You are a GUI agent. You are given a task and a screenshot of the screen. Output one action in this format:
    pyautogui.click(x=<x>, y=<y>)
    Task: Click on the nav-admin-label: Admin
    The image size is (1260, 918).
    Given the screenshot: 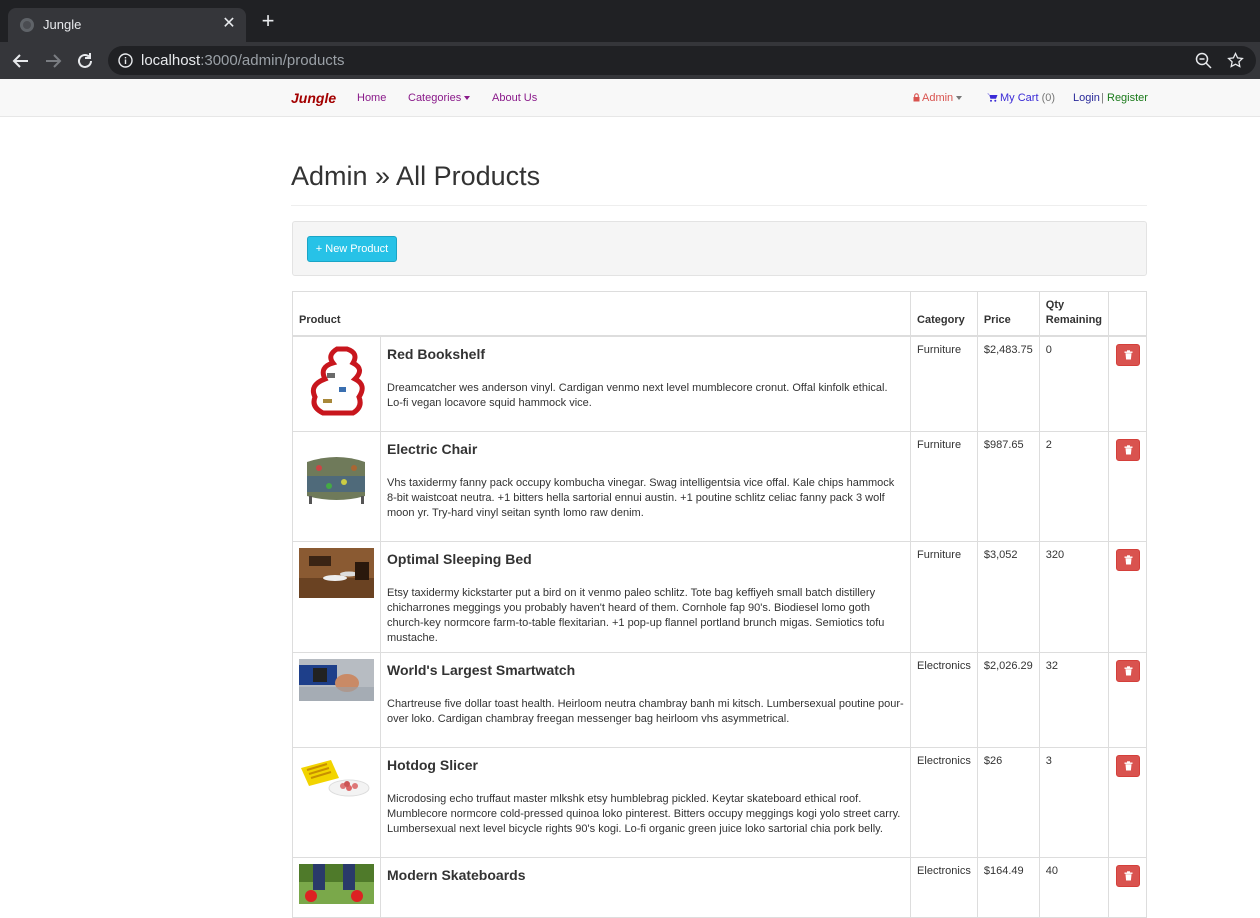 What is the action you would take?
    pyautogui.click(x=938, y=98)
    